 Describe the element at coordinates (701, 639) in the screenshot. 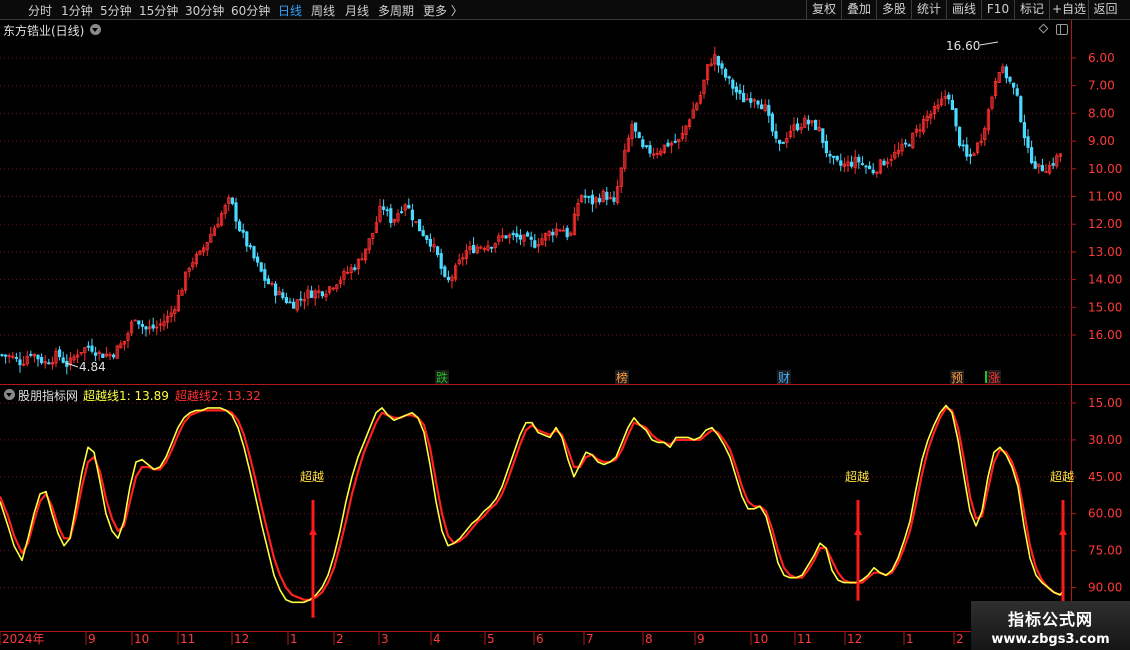

I see `date-tick-label: 9` at that location.